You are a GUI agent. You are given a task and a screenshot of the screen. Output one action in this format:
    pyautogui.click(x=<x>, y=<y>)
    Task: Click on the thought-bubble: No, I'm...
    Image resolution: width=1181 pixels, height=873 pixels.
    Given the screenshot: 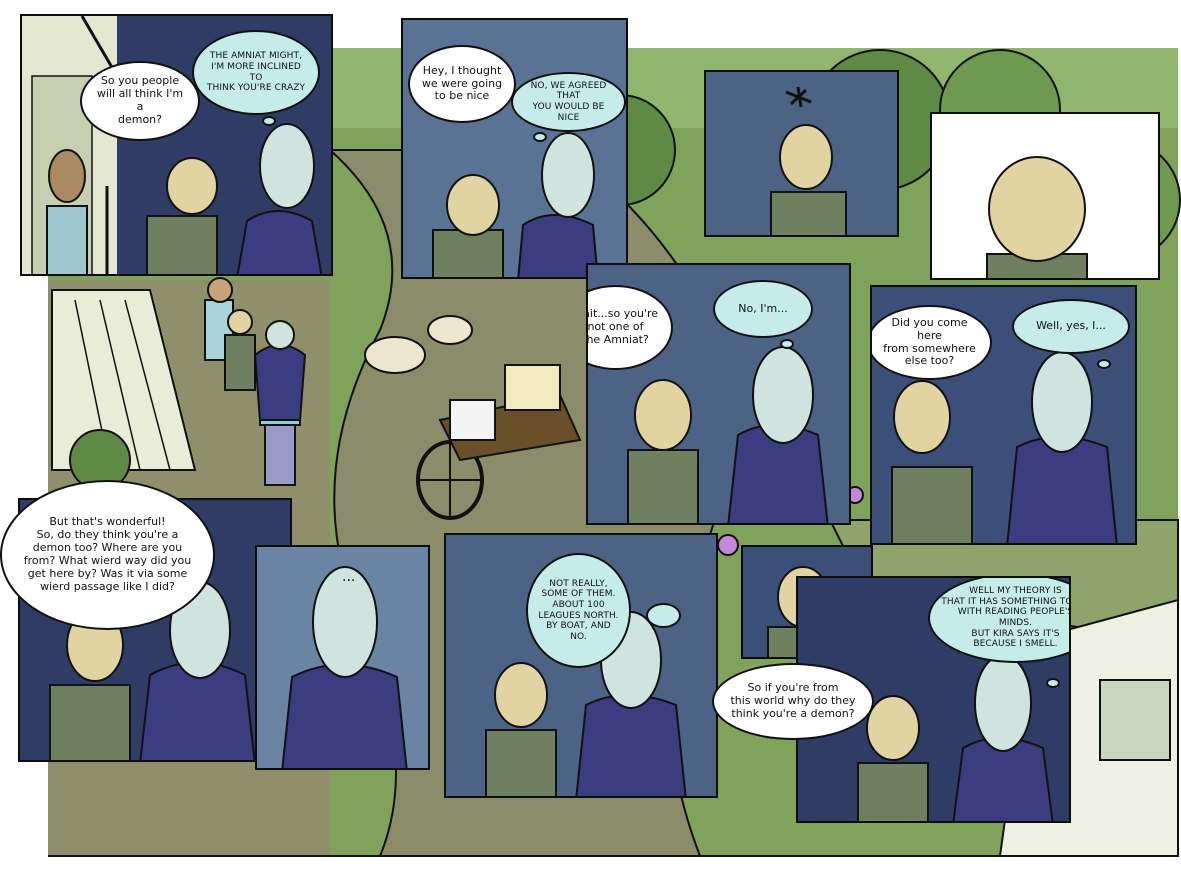 What is the action you would take?
    pyautogui.click(x=763, y=309)
    